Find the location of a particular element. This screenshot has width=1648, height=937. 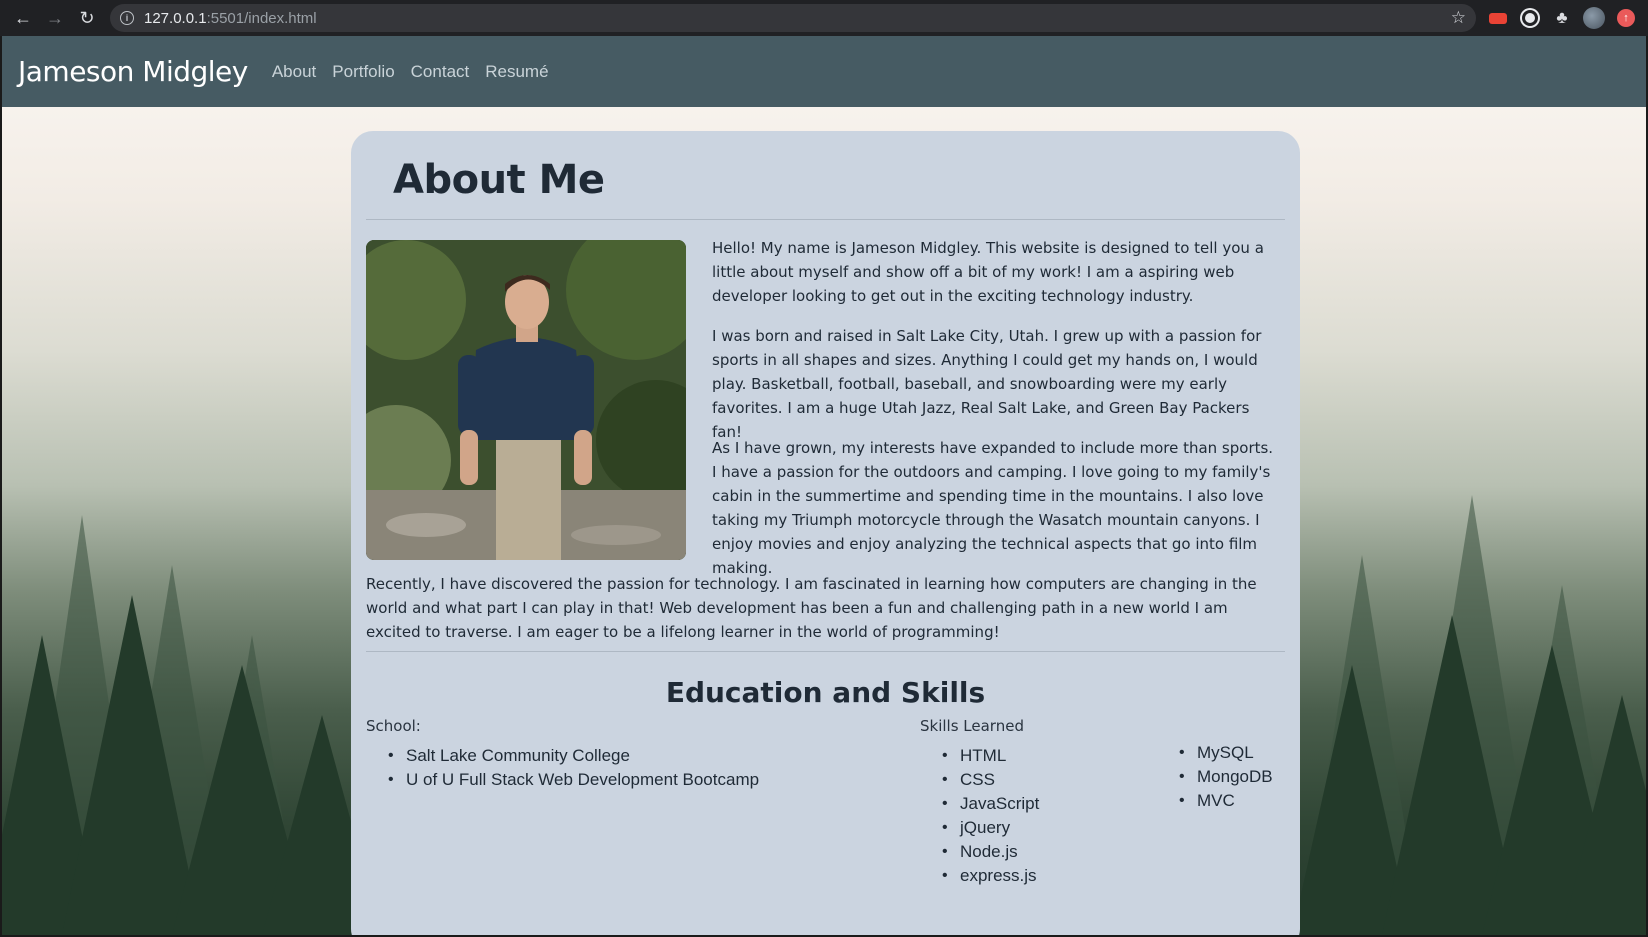

list-item: express.js is located at coordinates (979, 876).